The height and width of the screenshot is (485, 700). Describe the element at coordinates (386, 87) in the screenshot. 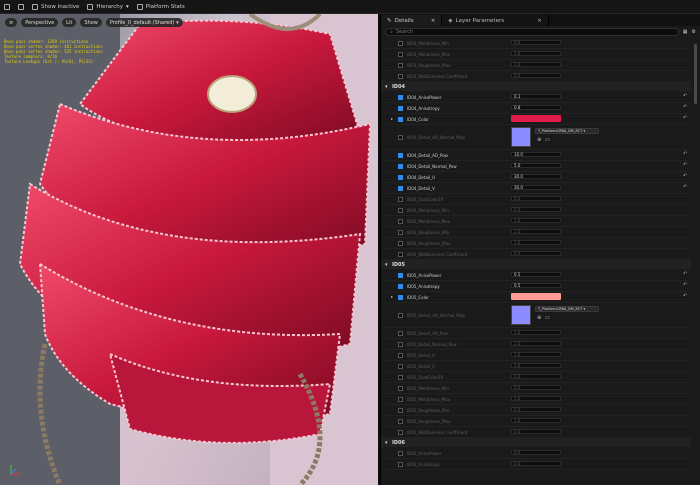

I see `chevron-down-icon: ▾` at that location.